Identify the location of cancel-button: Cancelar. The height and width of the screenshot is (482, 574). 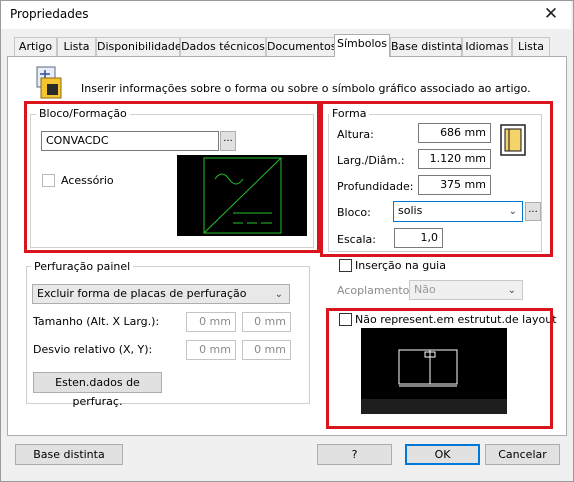
(522, 454).